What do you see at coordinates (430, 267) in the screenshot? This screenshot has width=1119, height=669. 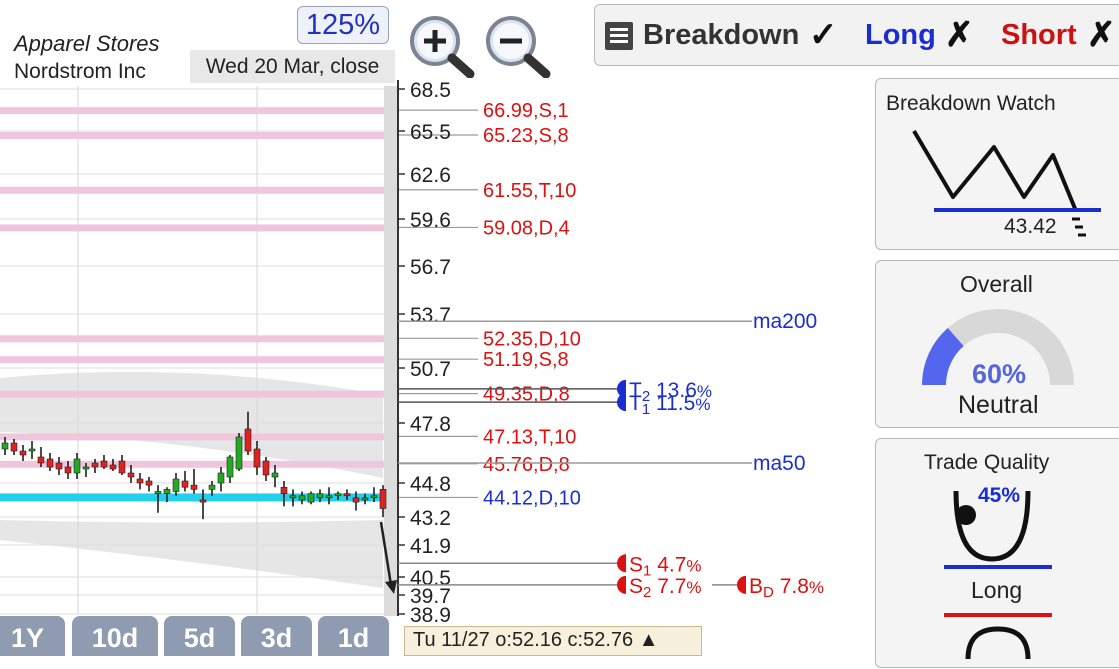 I see `y-tick-label: 56.7` at bounding box center [430, 267].